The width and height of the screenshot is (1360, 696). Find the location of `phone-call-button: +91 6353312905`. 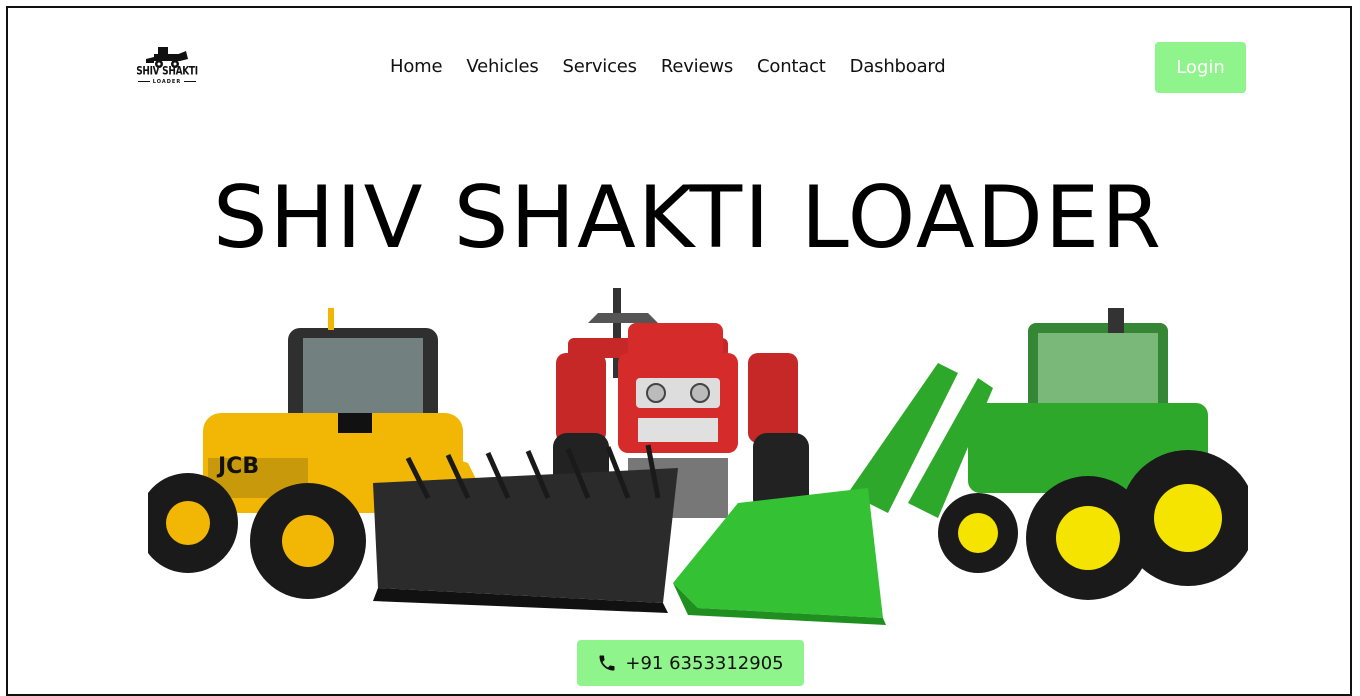

phone-call-button: +91 6353312905 is located at coordinates (690, 663).